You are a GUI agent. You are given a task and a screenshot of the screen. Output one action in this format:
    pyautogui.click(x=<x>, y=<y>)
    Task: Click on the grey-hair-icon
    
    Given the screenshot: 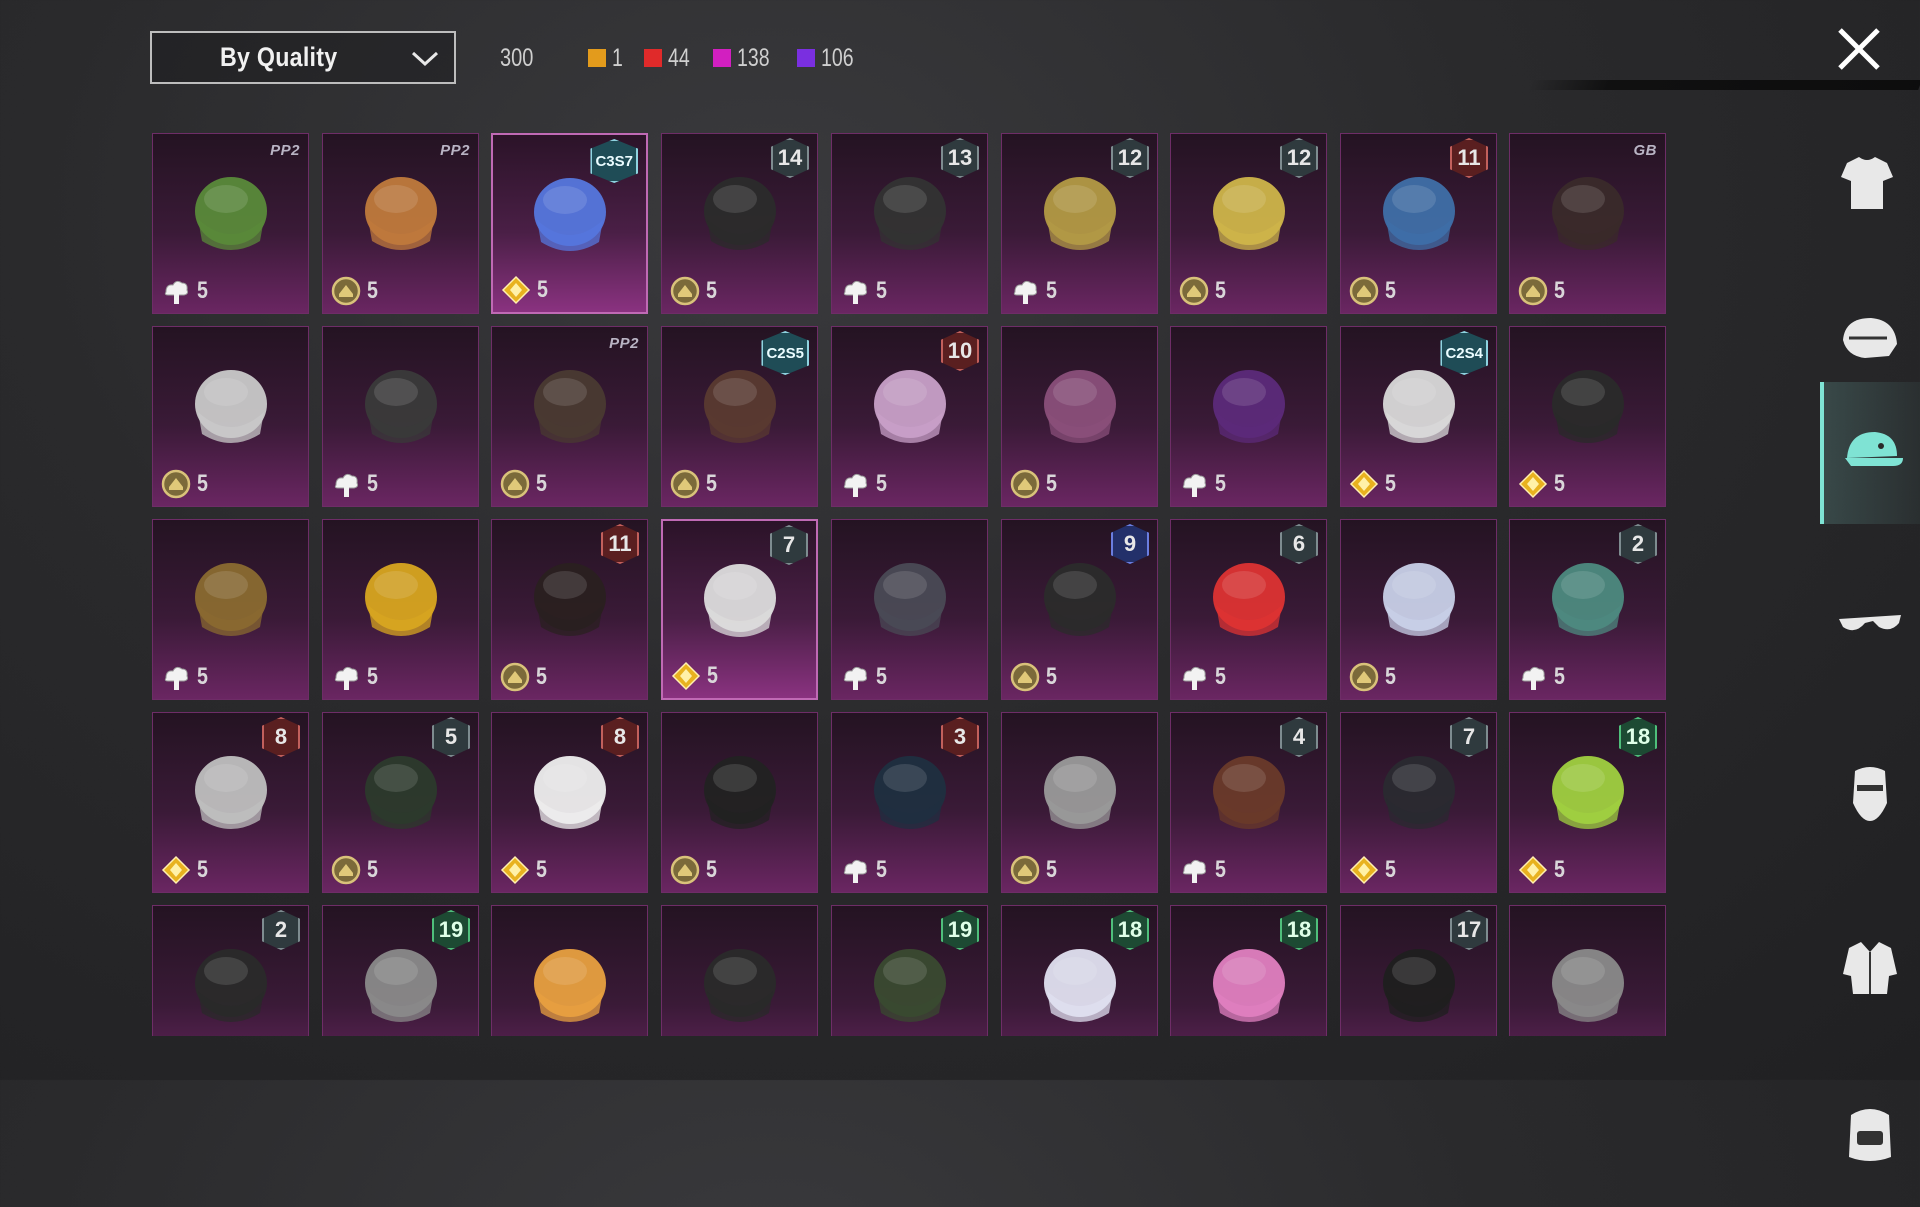 What is the action you would take?
    pyautogui.click(x=1079, y=788)
    